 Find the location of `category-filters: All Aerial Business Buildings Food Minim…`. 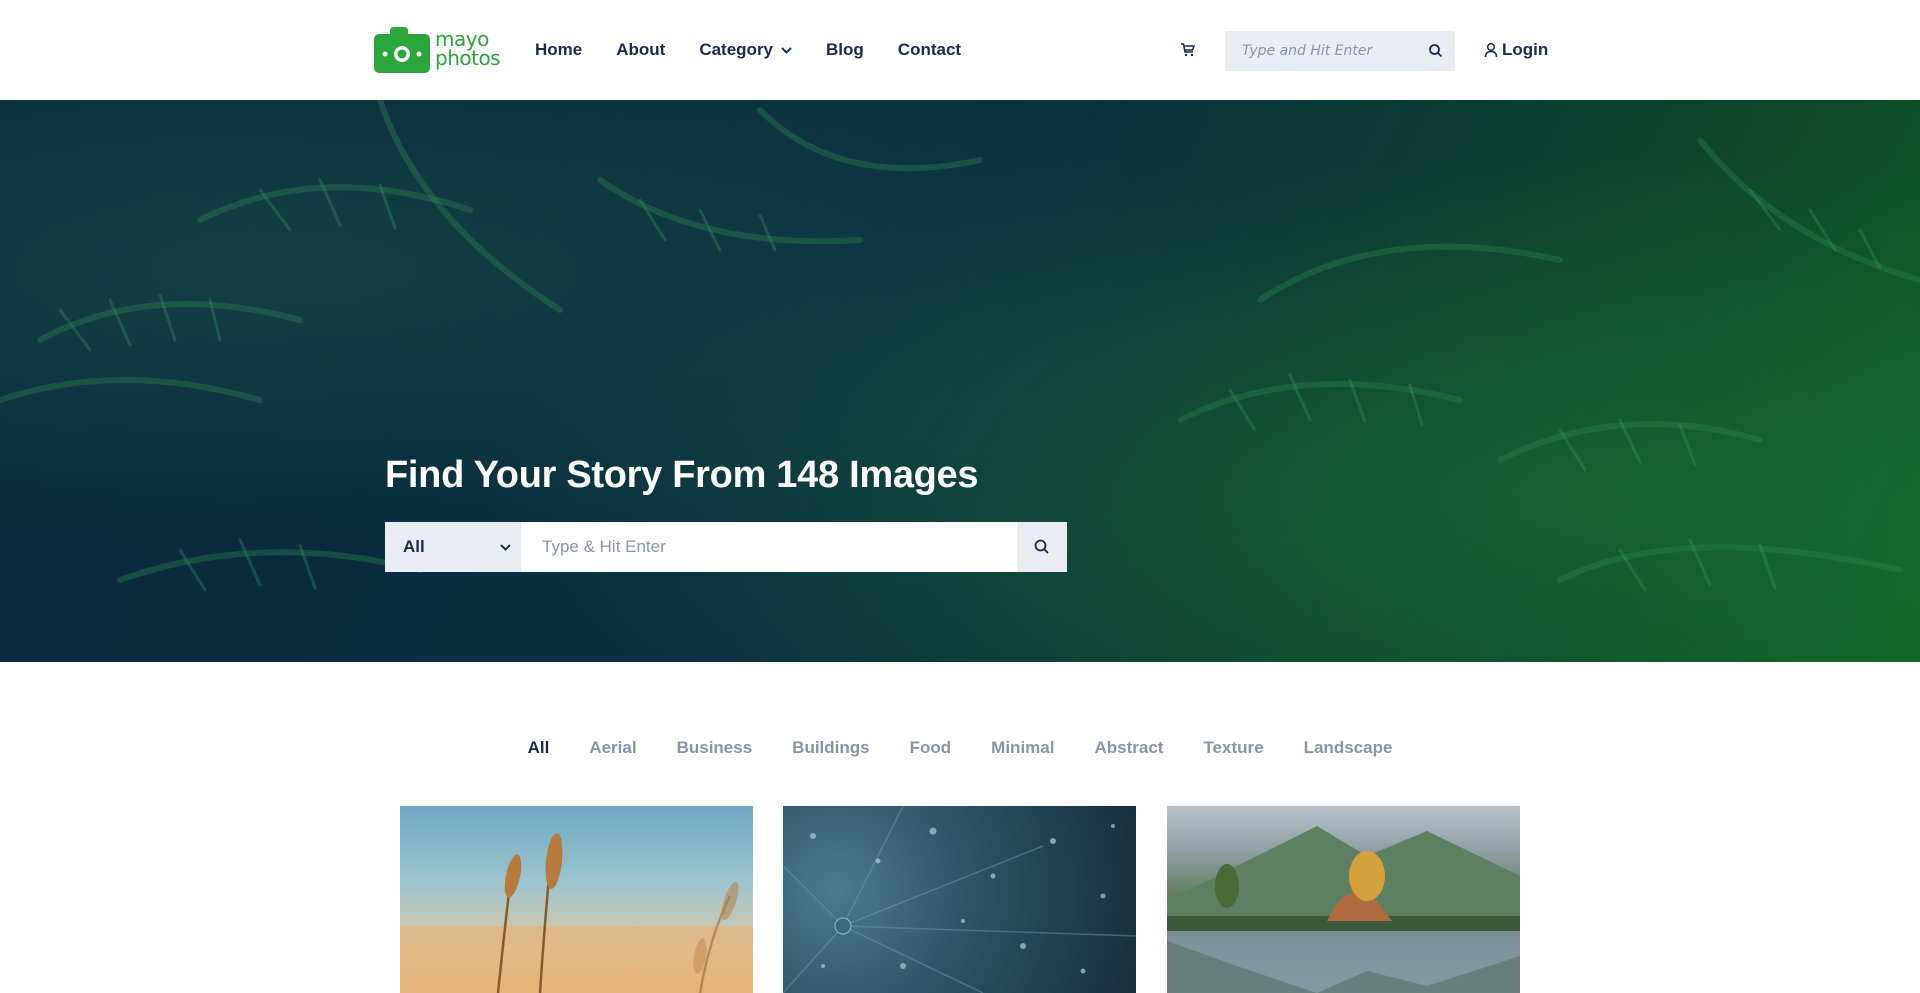

category-filters: All Aerial Business Buildings Food Minim… is located at coordinates (960, 748).